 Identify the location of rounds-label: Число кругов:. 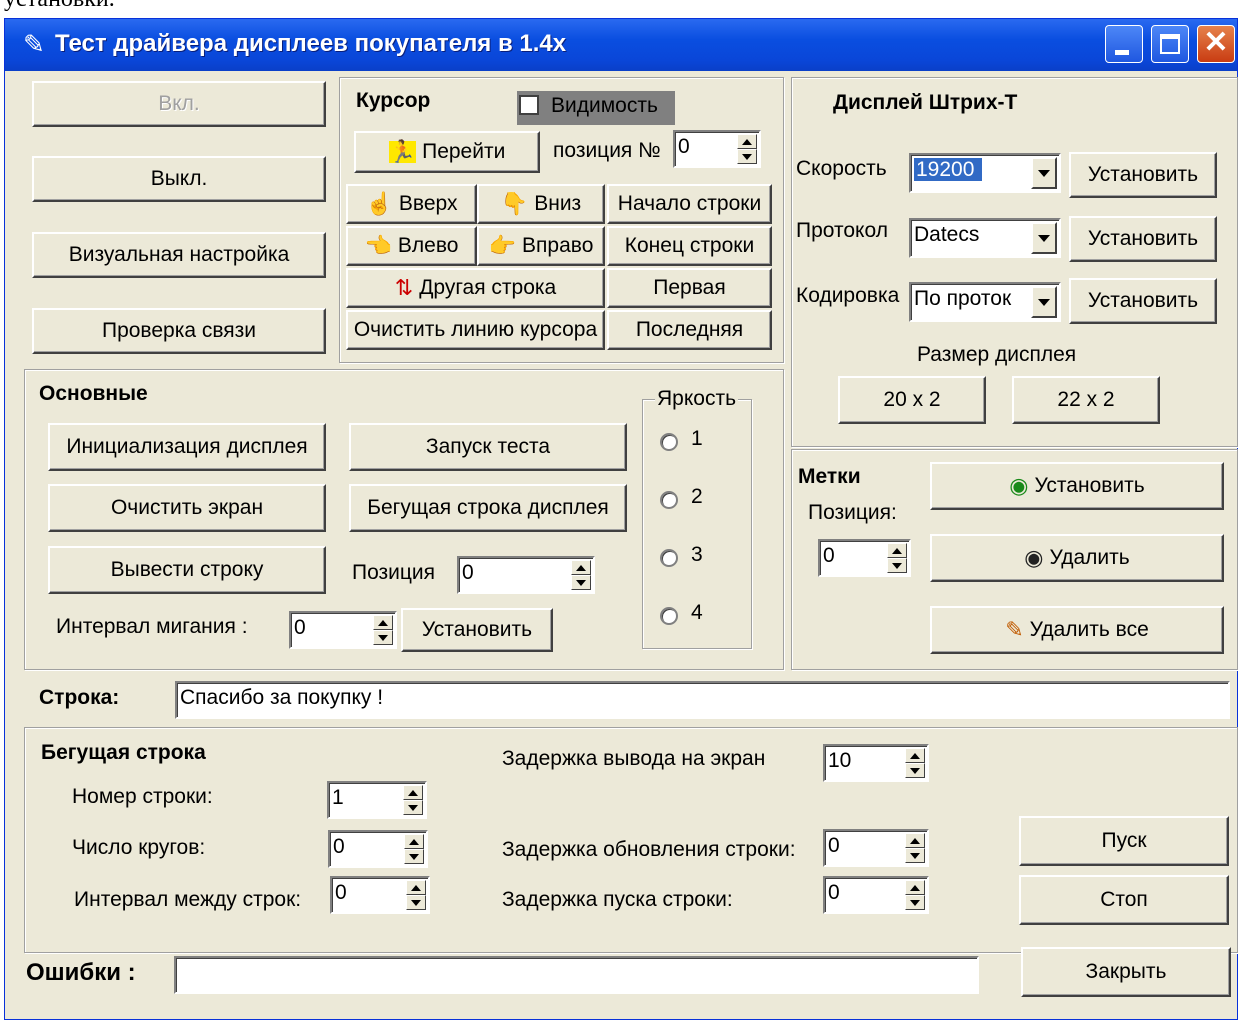
(139, 847).